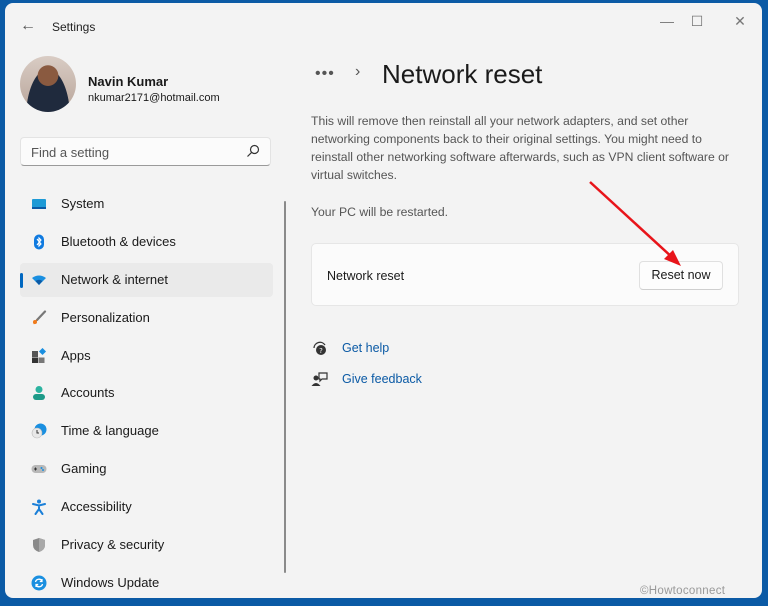  Describe the element at coordinates (253, 151) in the screenshot. I see `search-icon` at that location.